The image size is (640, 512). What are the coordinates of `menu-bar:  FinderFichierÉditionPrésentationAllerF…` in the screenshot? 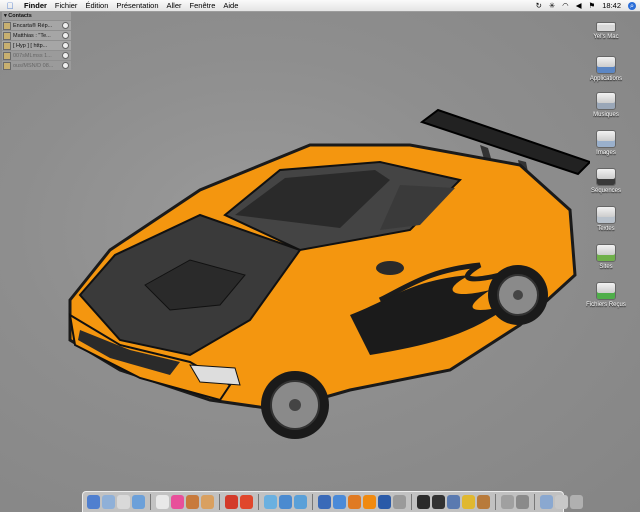 It's located at (320, 6).